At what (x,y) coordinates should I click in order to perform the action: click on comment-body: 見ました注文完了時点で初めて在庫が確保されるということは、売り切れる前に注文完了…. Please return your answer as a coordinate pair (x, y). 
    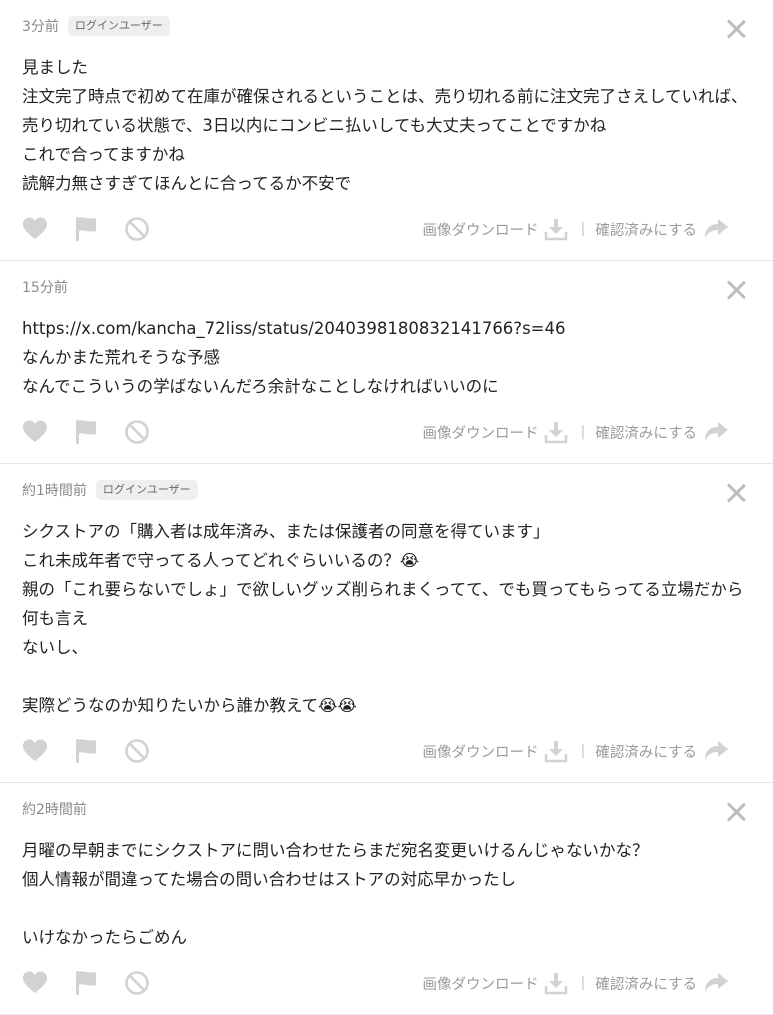
    Looking at the image, I should click on (386, 125).